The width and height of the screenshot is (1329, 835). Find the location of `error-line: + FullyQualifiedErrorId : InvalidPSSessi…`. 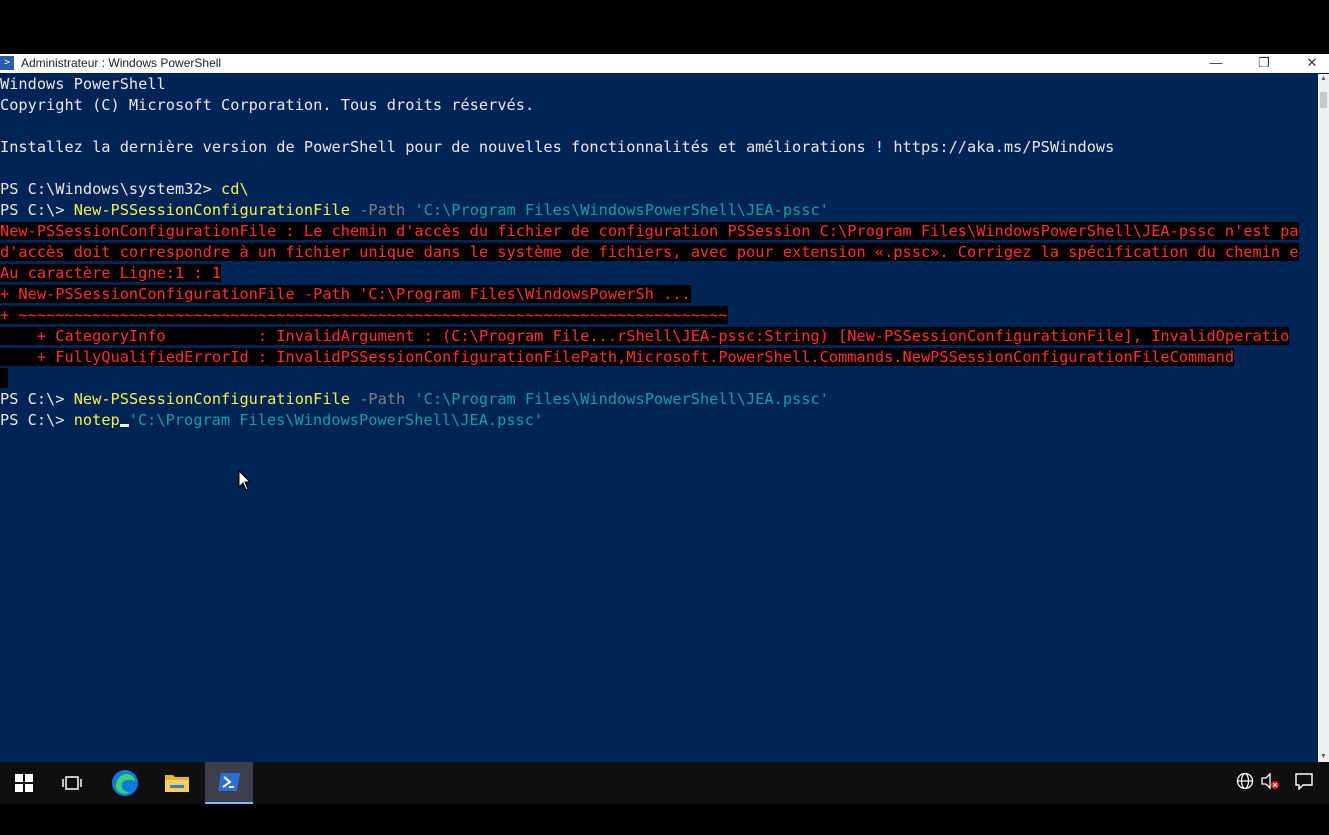

error-line: + FullyQualifiedErrorId : InvalidPSSessi… is located at coordinates (617, 357).